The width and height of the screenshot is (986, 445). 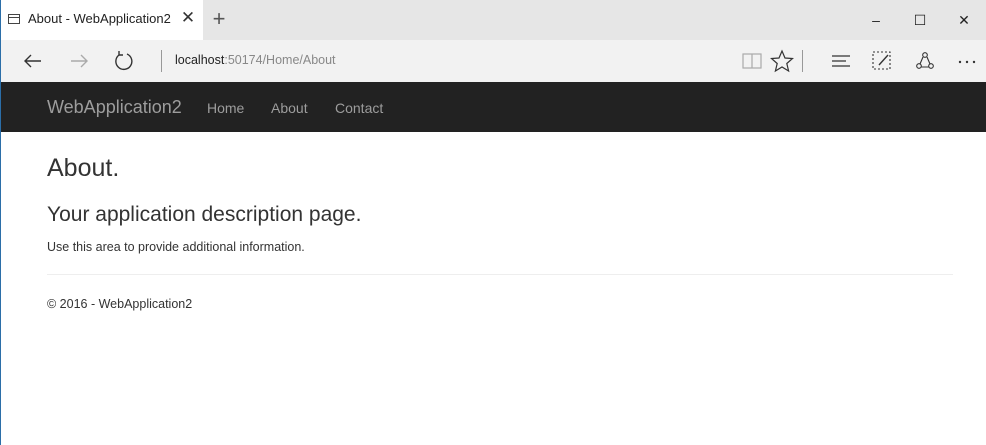 I want to click on close-window-icon: ✕, so click(x=964, y=20).